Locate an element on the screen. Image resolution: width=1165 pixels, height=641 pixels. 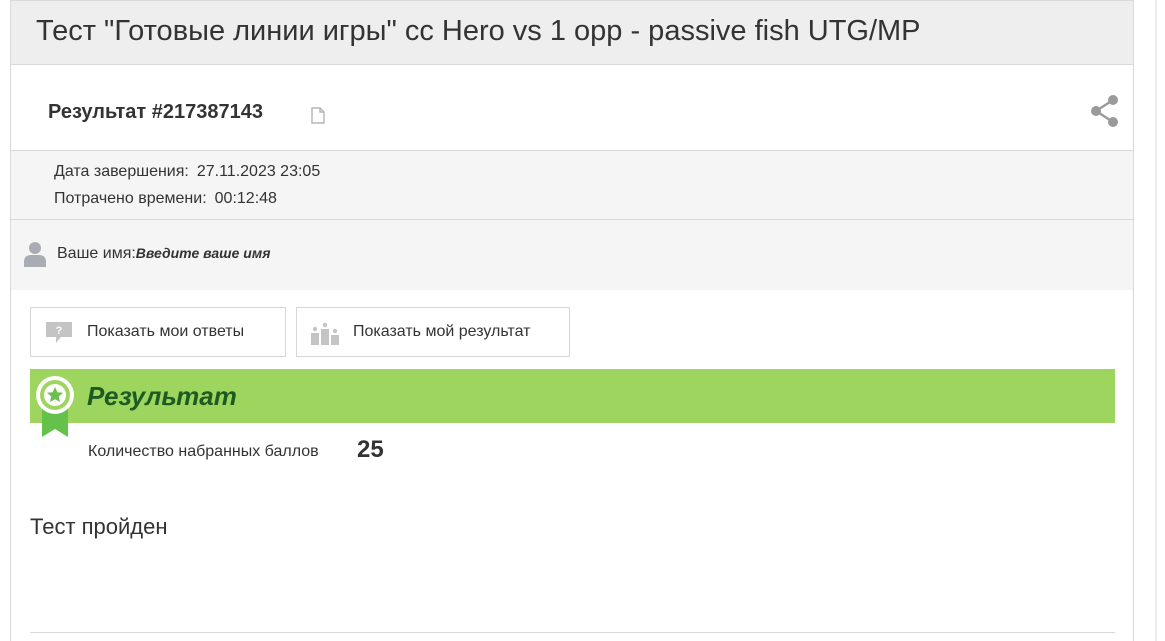
question-bubble-icon: ? is located at coordinates (59, 332).